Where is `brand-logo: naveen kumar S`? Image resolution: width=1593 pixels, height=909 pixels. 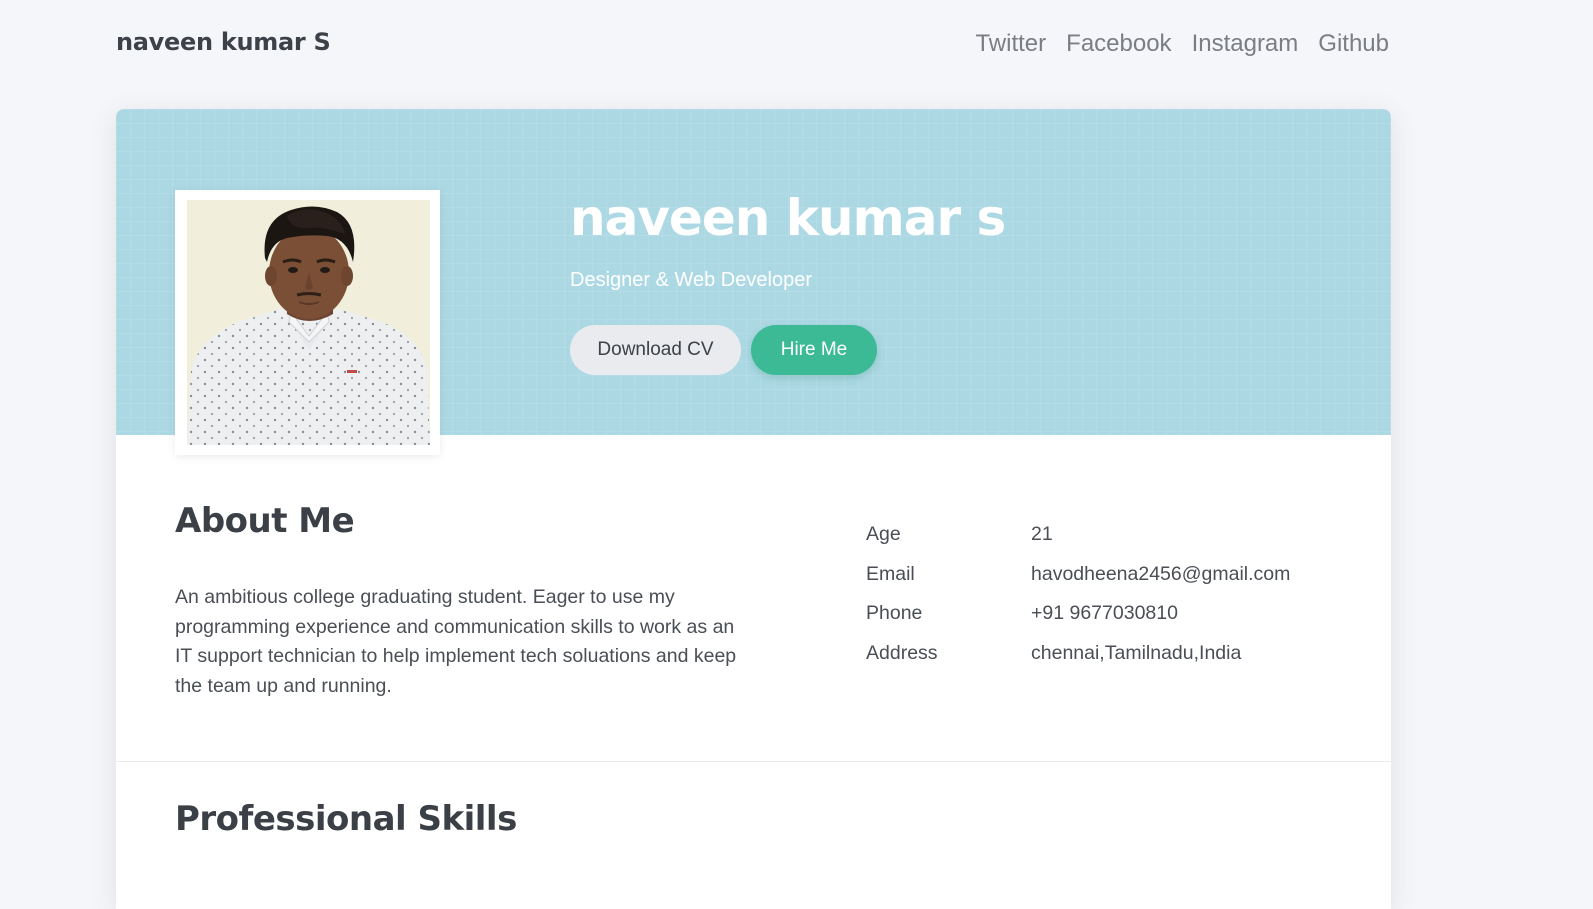 brand-logo: naveen kumar S is located at coordinates (223, 42).